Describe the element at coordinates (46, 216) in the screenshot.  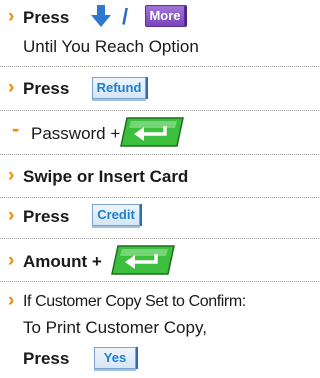
I see `step-5-press-label: Press` at that location.